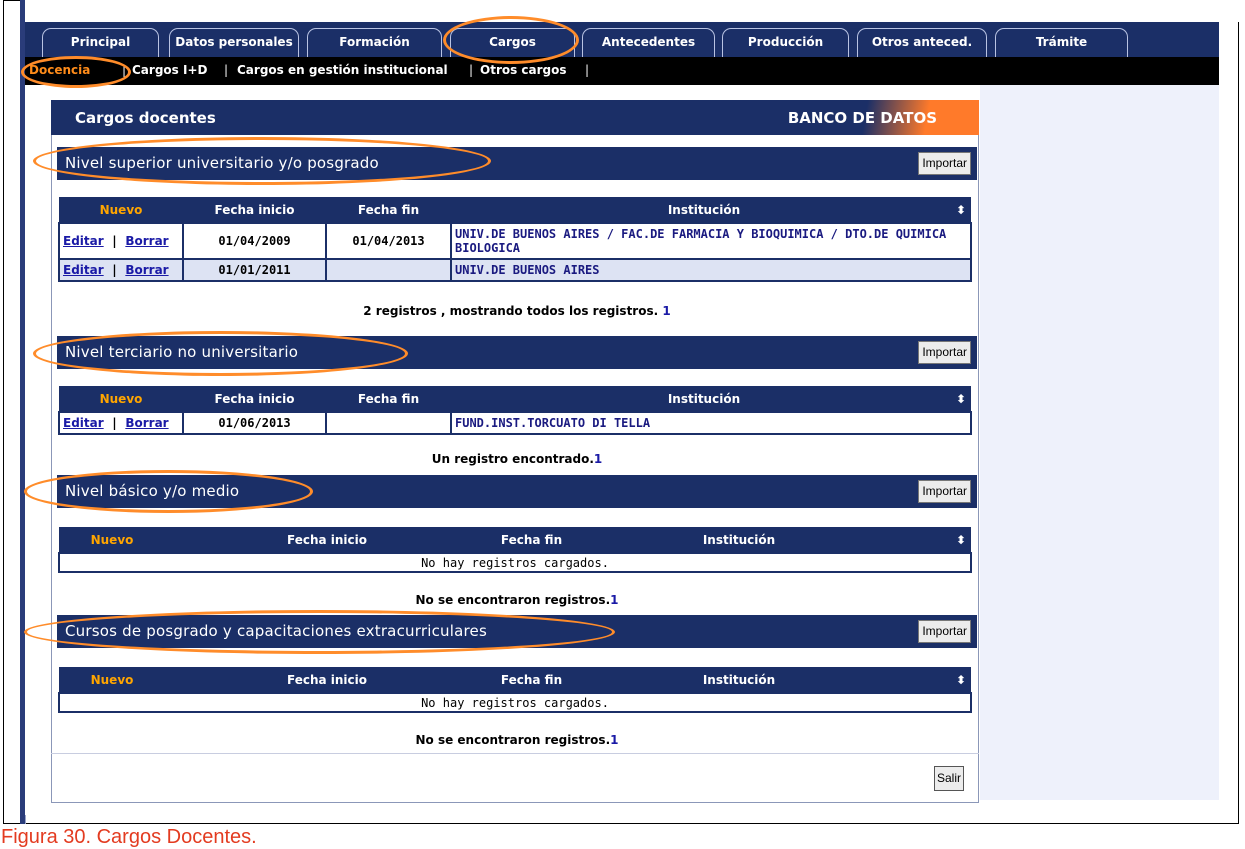  Describe the element at coordinates (169, 70) in the screenshot. I see `subnav-cargos-id: Cargos I+D` at that location.